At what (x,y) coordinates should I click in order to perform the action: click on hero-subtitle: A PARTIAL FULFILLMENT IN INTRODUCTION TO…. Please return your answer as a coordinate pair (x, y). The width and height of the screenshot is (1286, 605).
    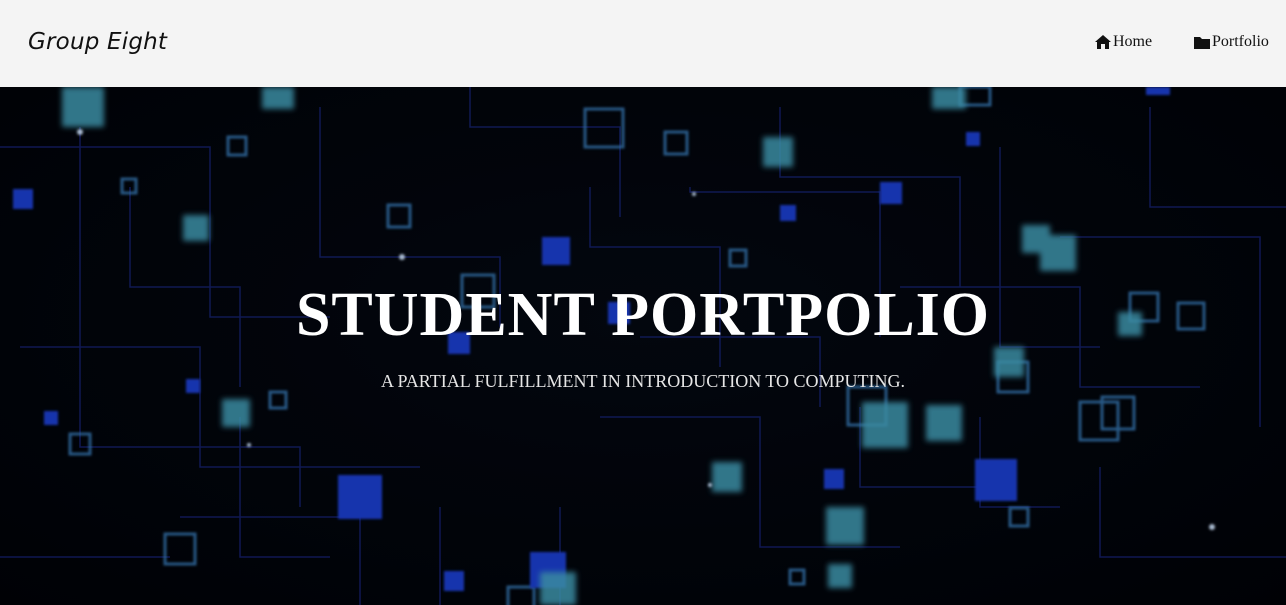
    Looking at the image, I should click on (643, 381).